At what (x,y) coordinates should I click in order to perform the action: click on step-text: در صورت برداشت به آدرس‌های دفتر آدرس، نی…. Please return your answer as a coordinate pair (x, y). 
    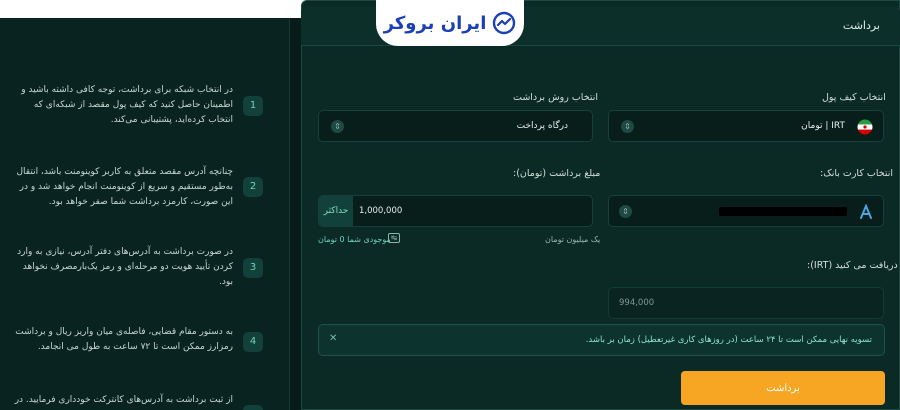
    Looking at the image, I should click on (125, 267).